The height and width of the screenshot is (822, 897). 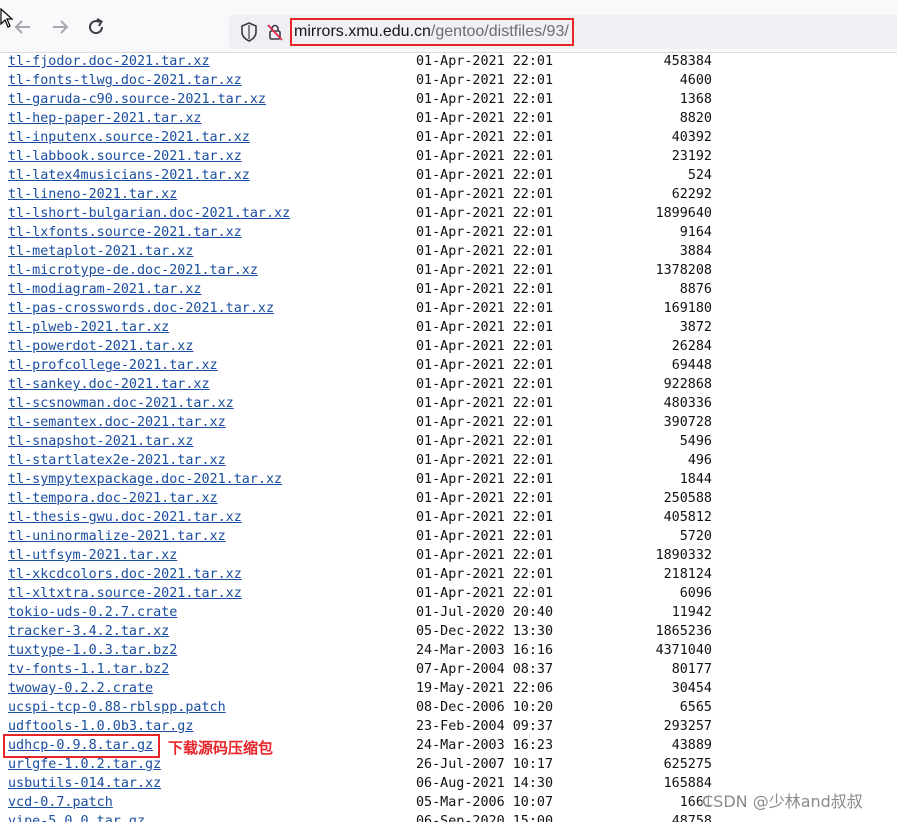 What do you see at coordinates (695, 118) in the screenshot?
I see `file-size: 8820` at bounding box center [695, 118].